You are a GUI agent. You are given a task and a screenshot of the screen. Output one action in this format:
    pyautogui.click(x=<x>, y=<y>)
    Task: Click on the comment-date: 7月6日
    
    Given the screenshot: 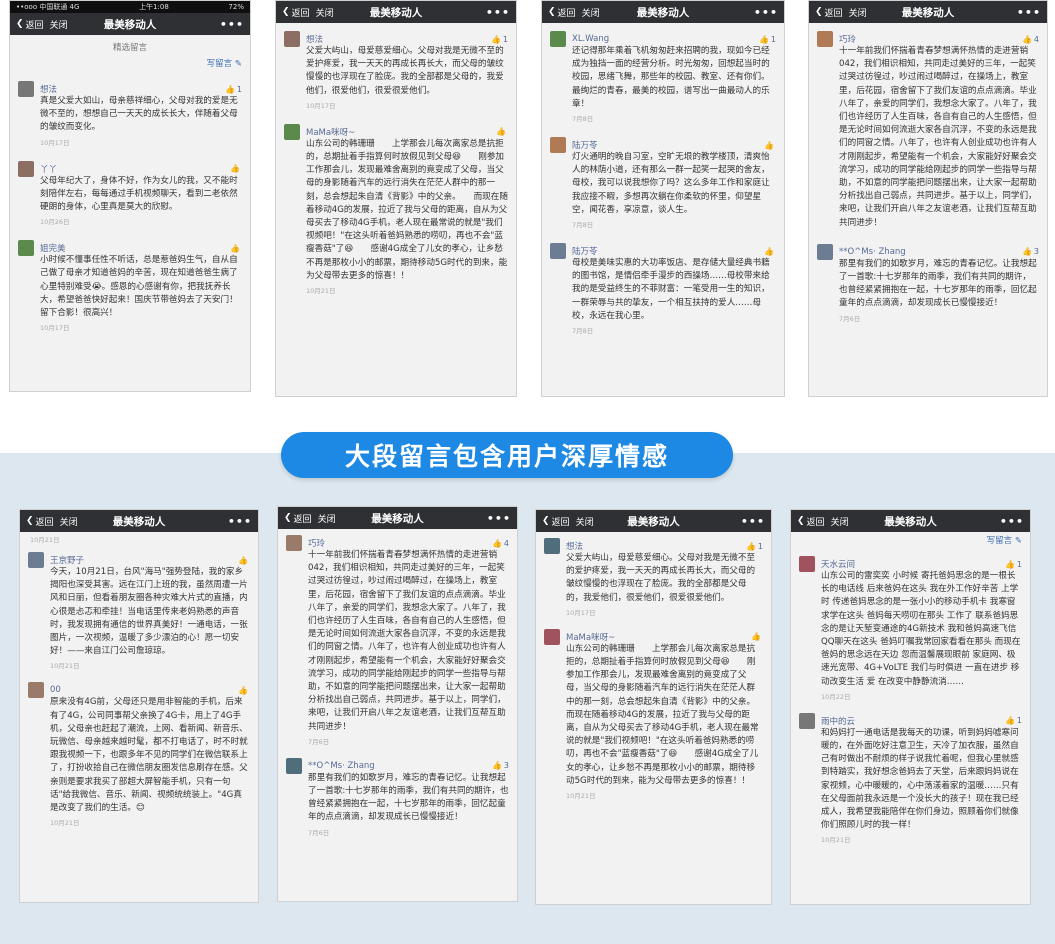 What is the action you would take?
    pyautogui.click(x=319, y=741)
    